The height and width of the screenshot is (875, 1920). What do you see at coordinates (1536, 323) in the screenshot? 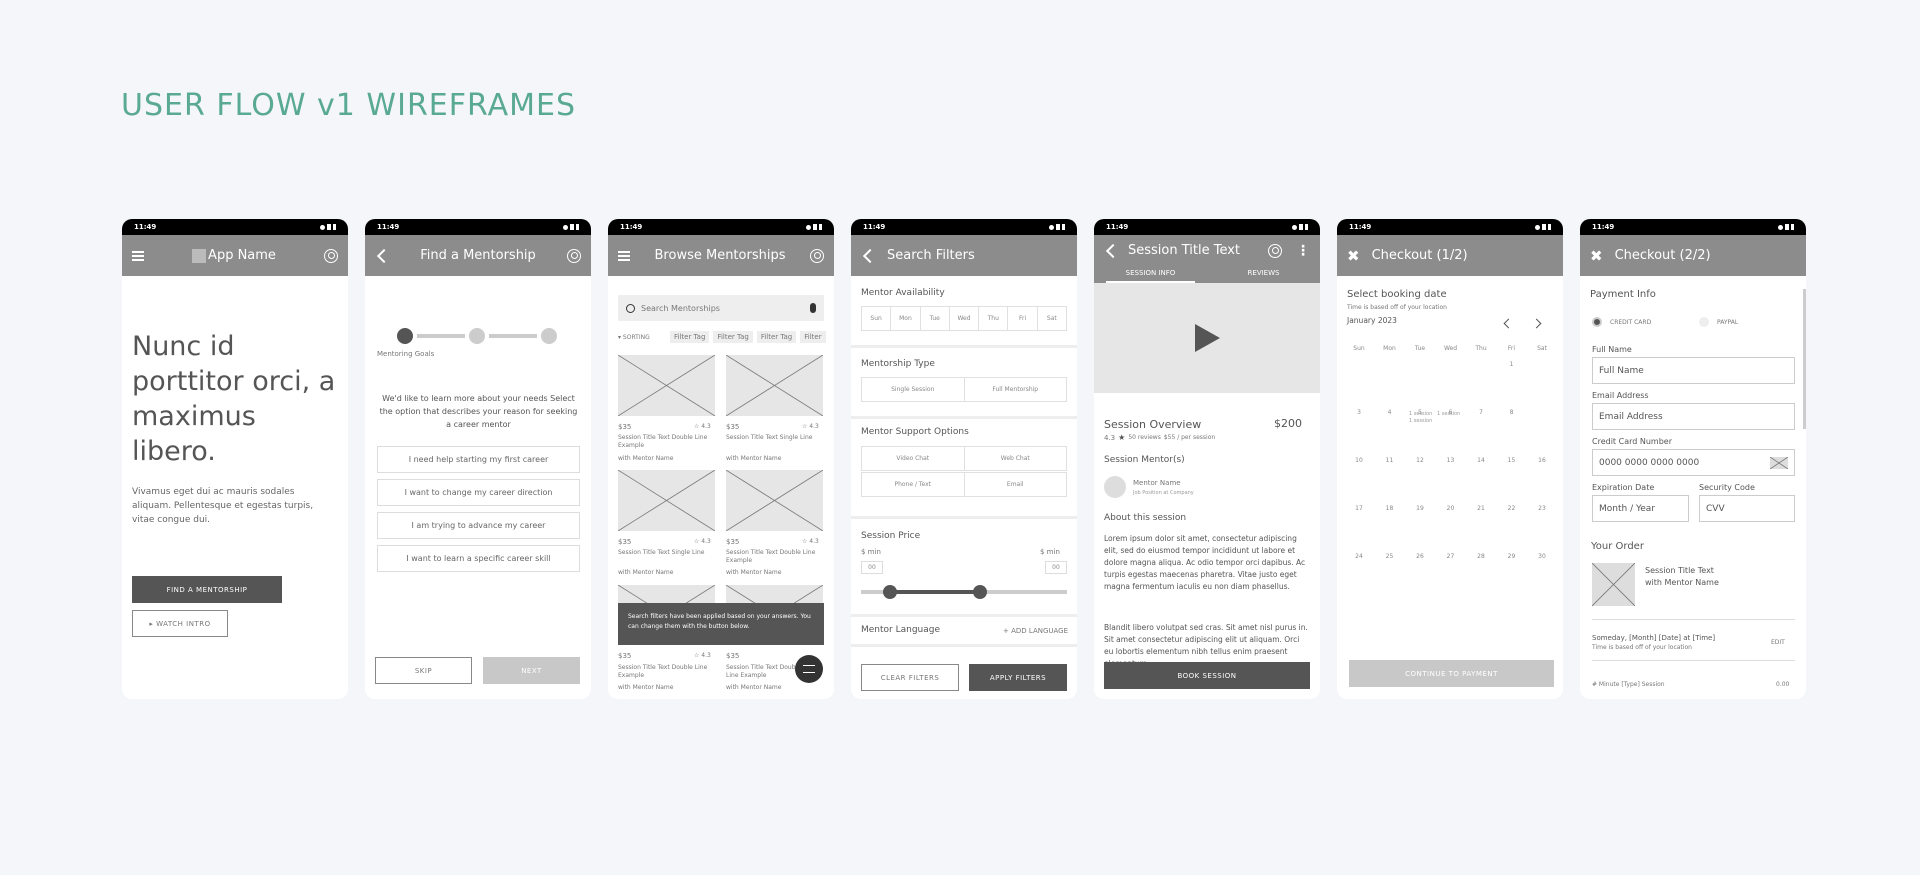
I see `next-month-icon` at bounding box center [1536, 323].